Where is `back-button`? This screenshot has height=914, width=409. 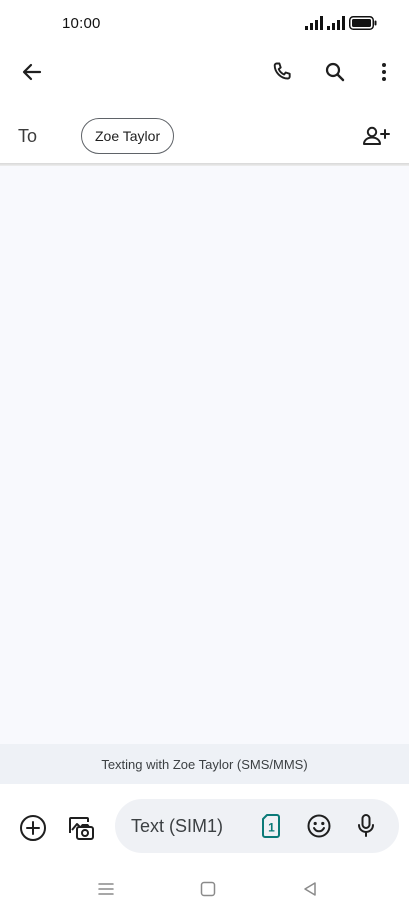 back-button is located at coordinates (32, 72).